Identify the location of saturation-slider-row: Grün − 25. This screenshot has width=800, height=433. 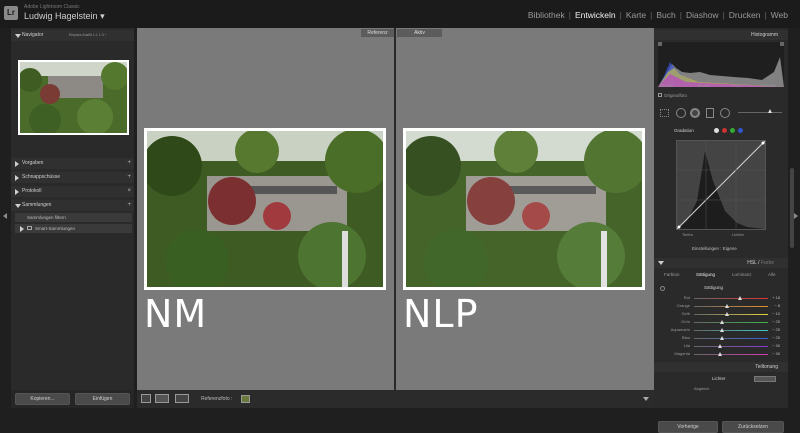
(721, 322).